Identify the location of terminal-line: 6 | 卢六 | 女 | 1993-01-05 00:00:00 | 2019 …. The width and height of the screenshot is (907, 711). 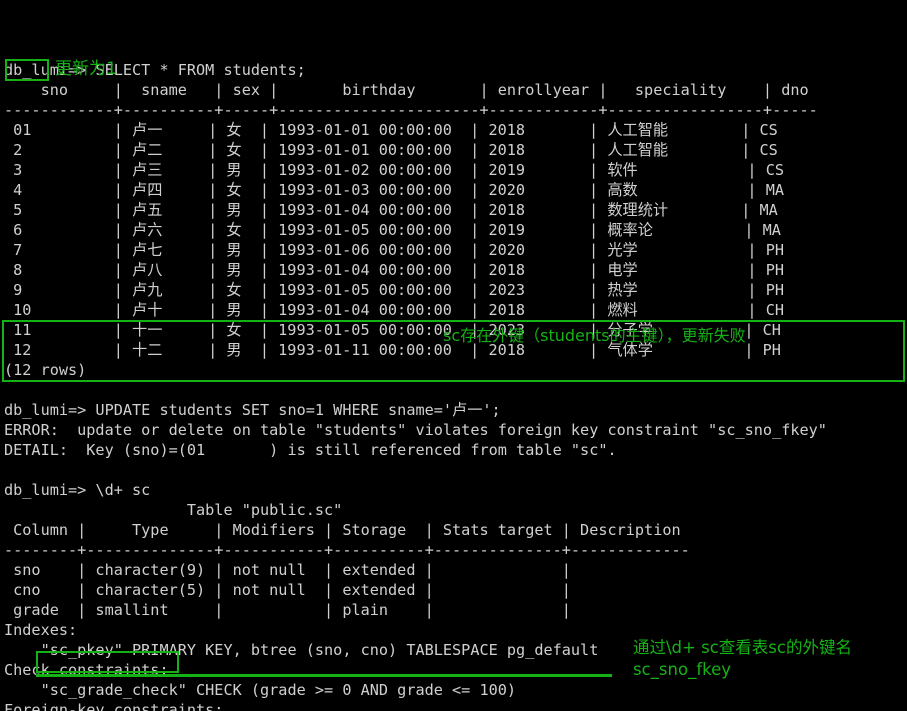
(392, 230).